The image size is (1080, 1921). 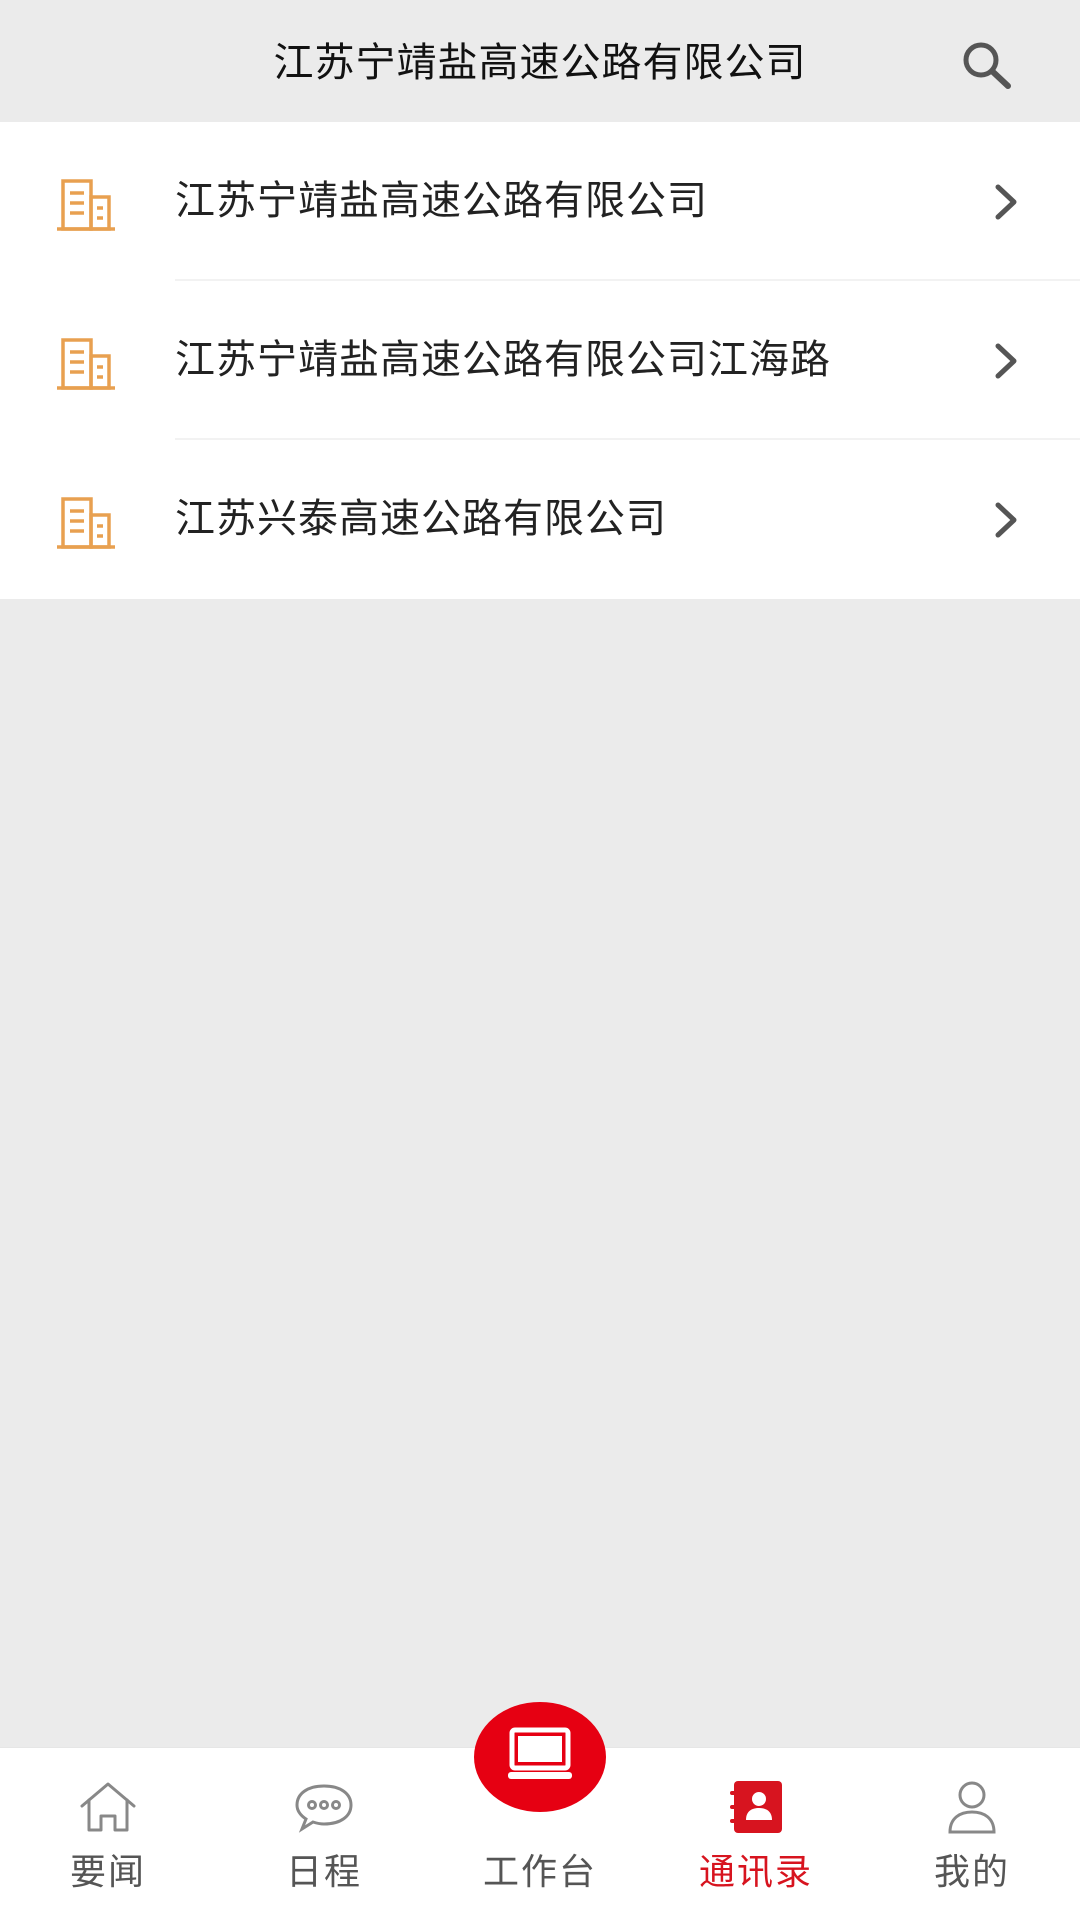 I want to click on tab-schedule: 日程, so click(x=324, y=1834).